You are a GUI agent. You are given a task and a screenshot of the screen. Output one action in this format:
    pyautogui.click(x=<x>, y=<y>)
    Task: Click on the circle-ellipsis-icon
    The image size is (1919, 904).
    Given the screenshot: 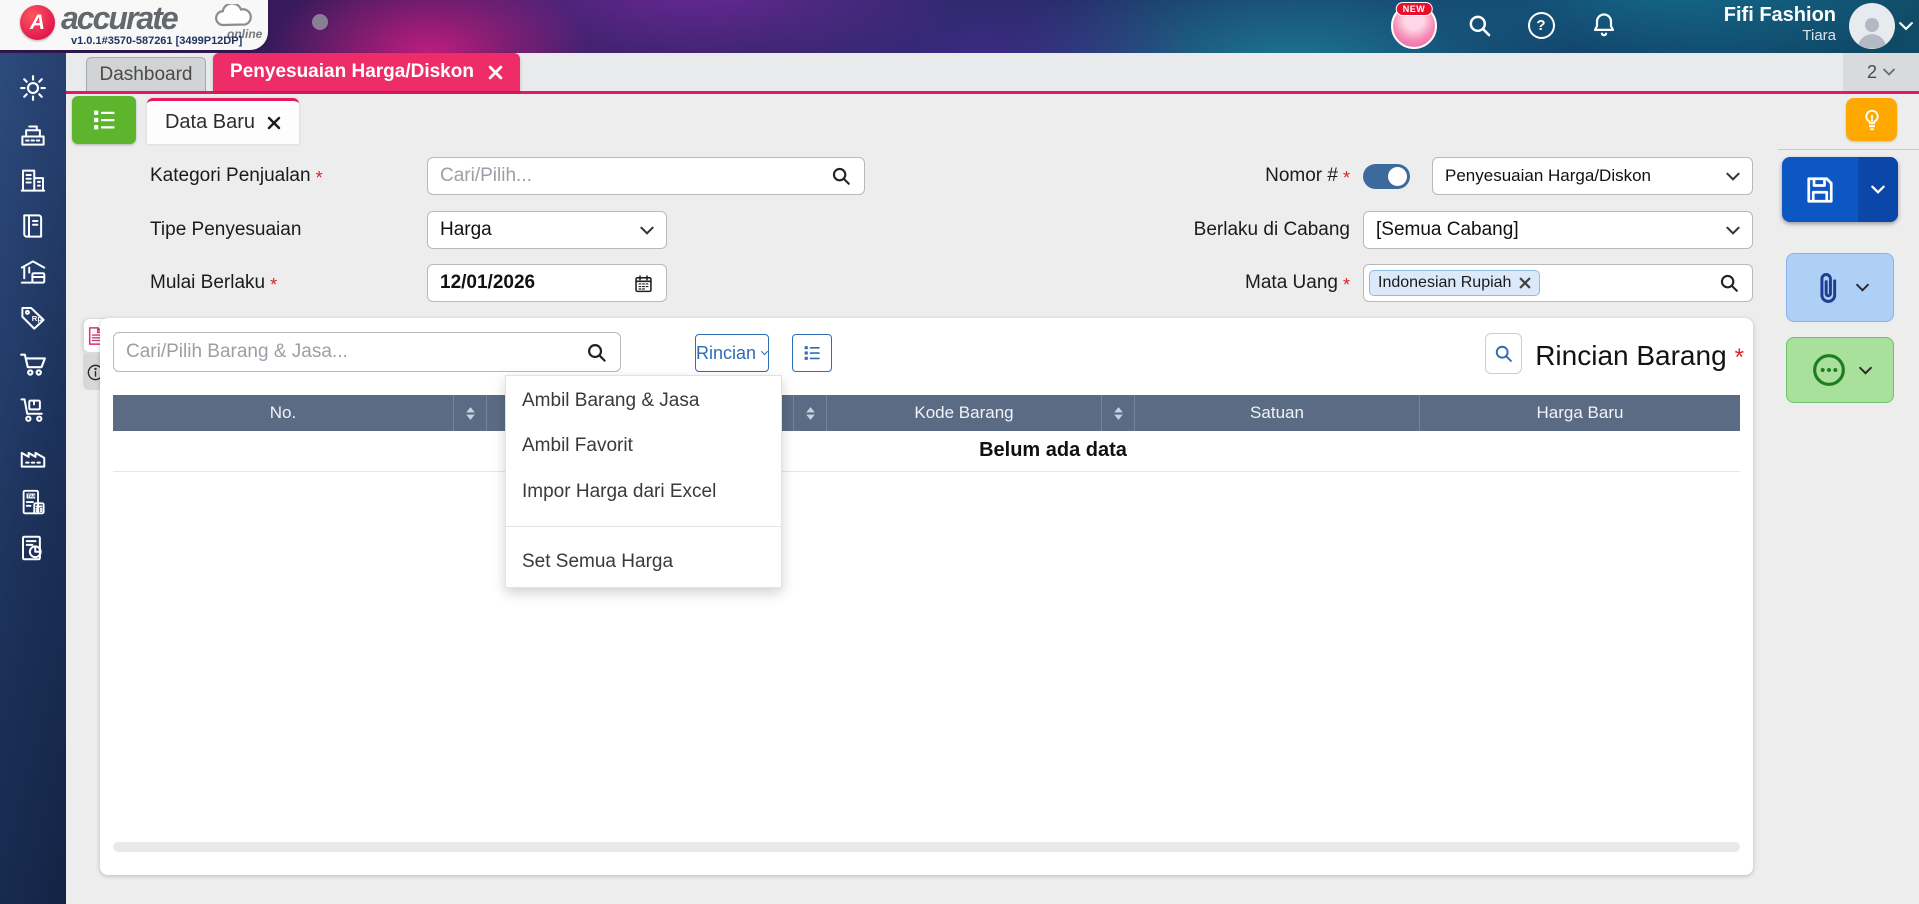 What is the action you would take?
    pyautogui.click(x=1828, y=370)
    